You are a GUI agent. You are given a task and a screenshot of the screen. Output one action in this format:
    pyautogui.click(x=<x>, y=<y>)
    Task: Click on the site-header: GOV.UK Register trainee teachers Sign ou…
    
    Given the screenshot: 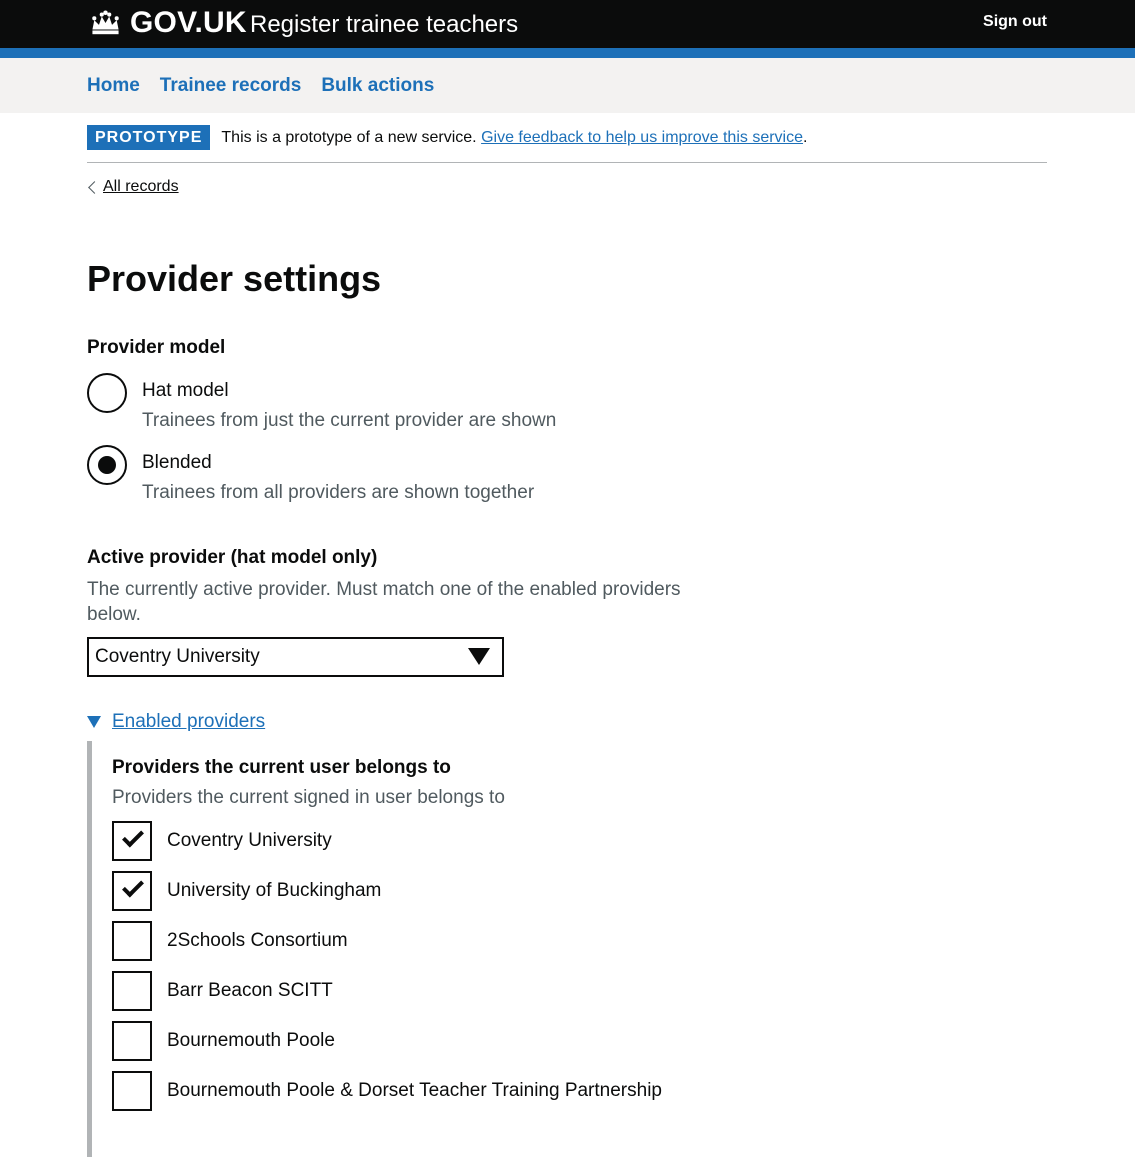 What is the action you would take?
    pyautogui.click(x=567, y=24)
    